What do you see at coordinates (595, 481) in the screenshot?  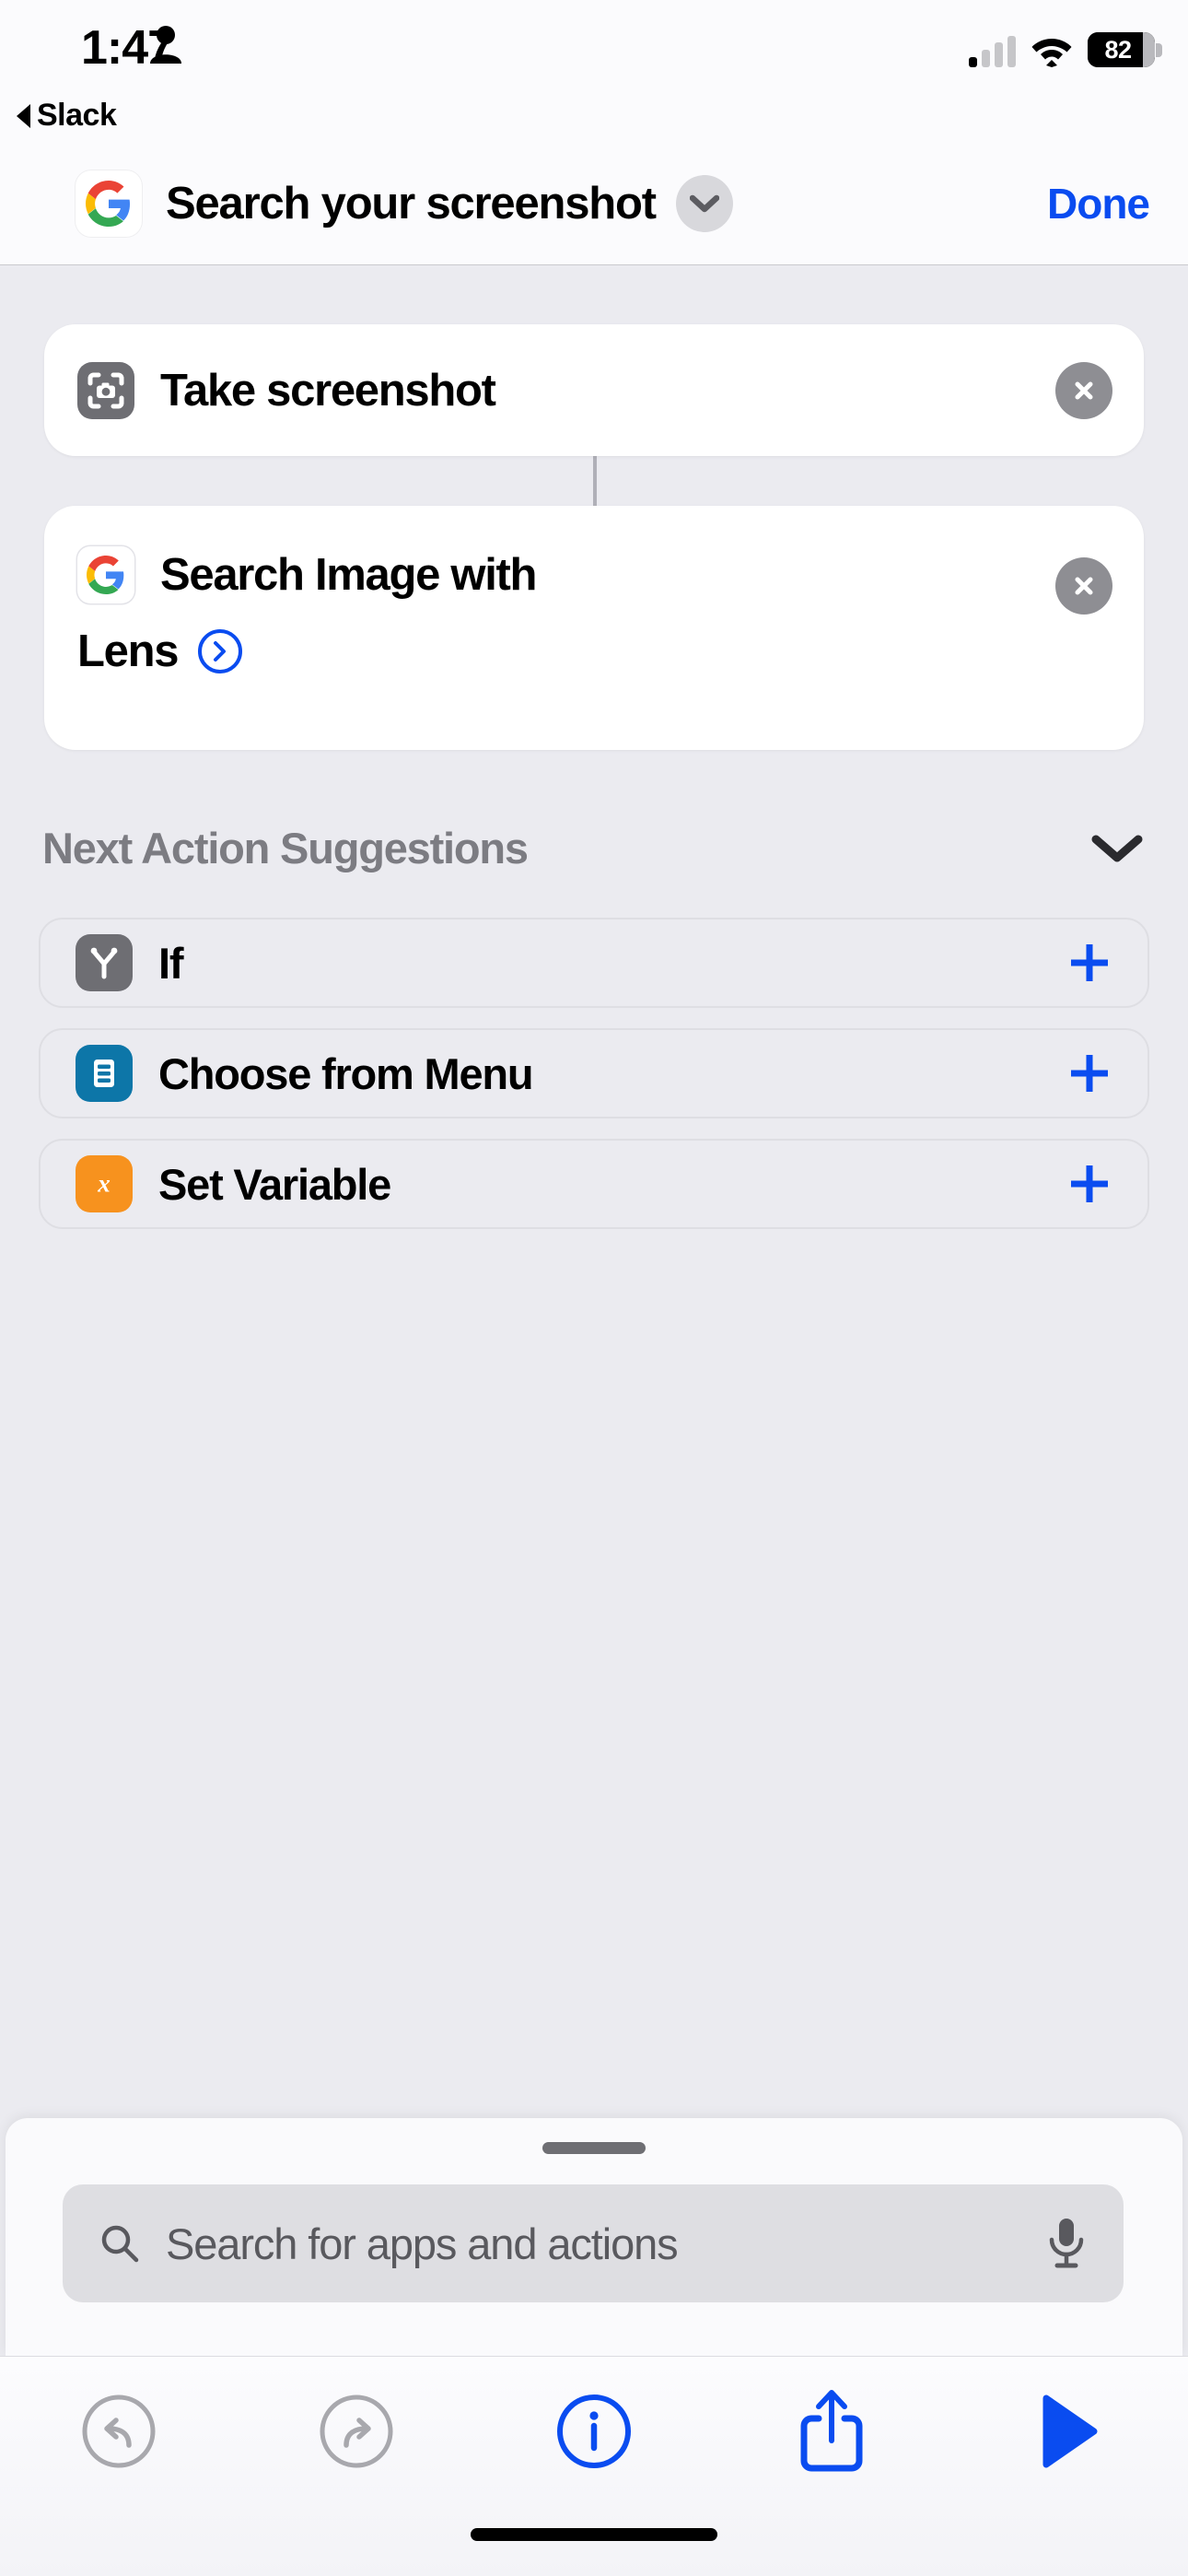 I see `action-connector-line` at bounding box center [595, 481].